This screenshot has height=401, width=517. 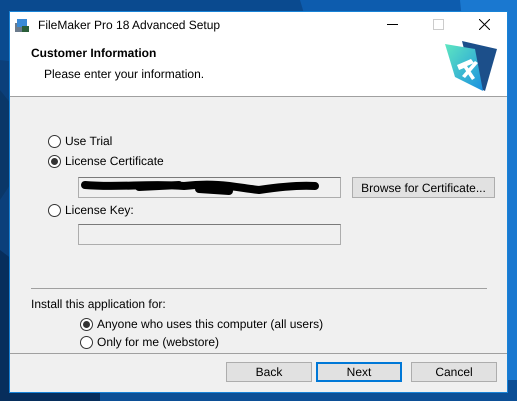 I want to click on dialog-button: Next, so click(x=359, y=372).